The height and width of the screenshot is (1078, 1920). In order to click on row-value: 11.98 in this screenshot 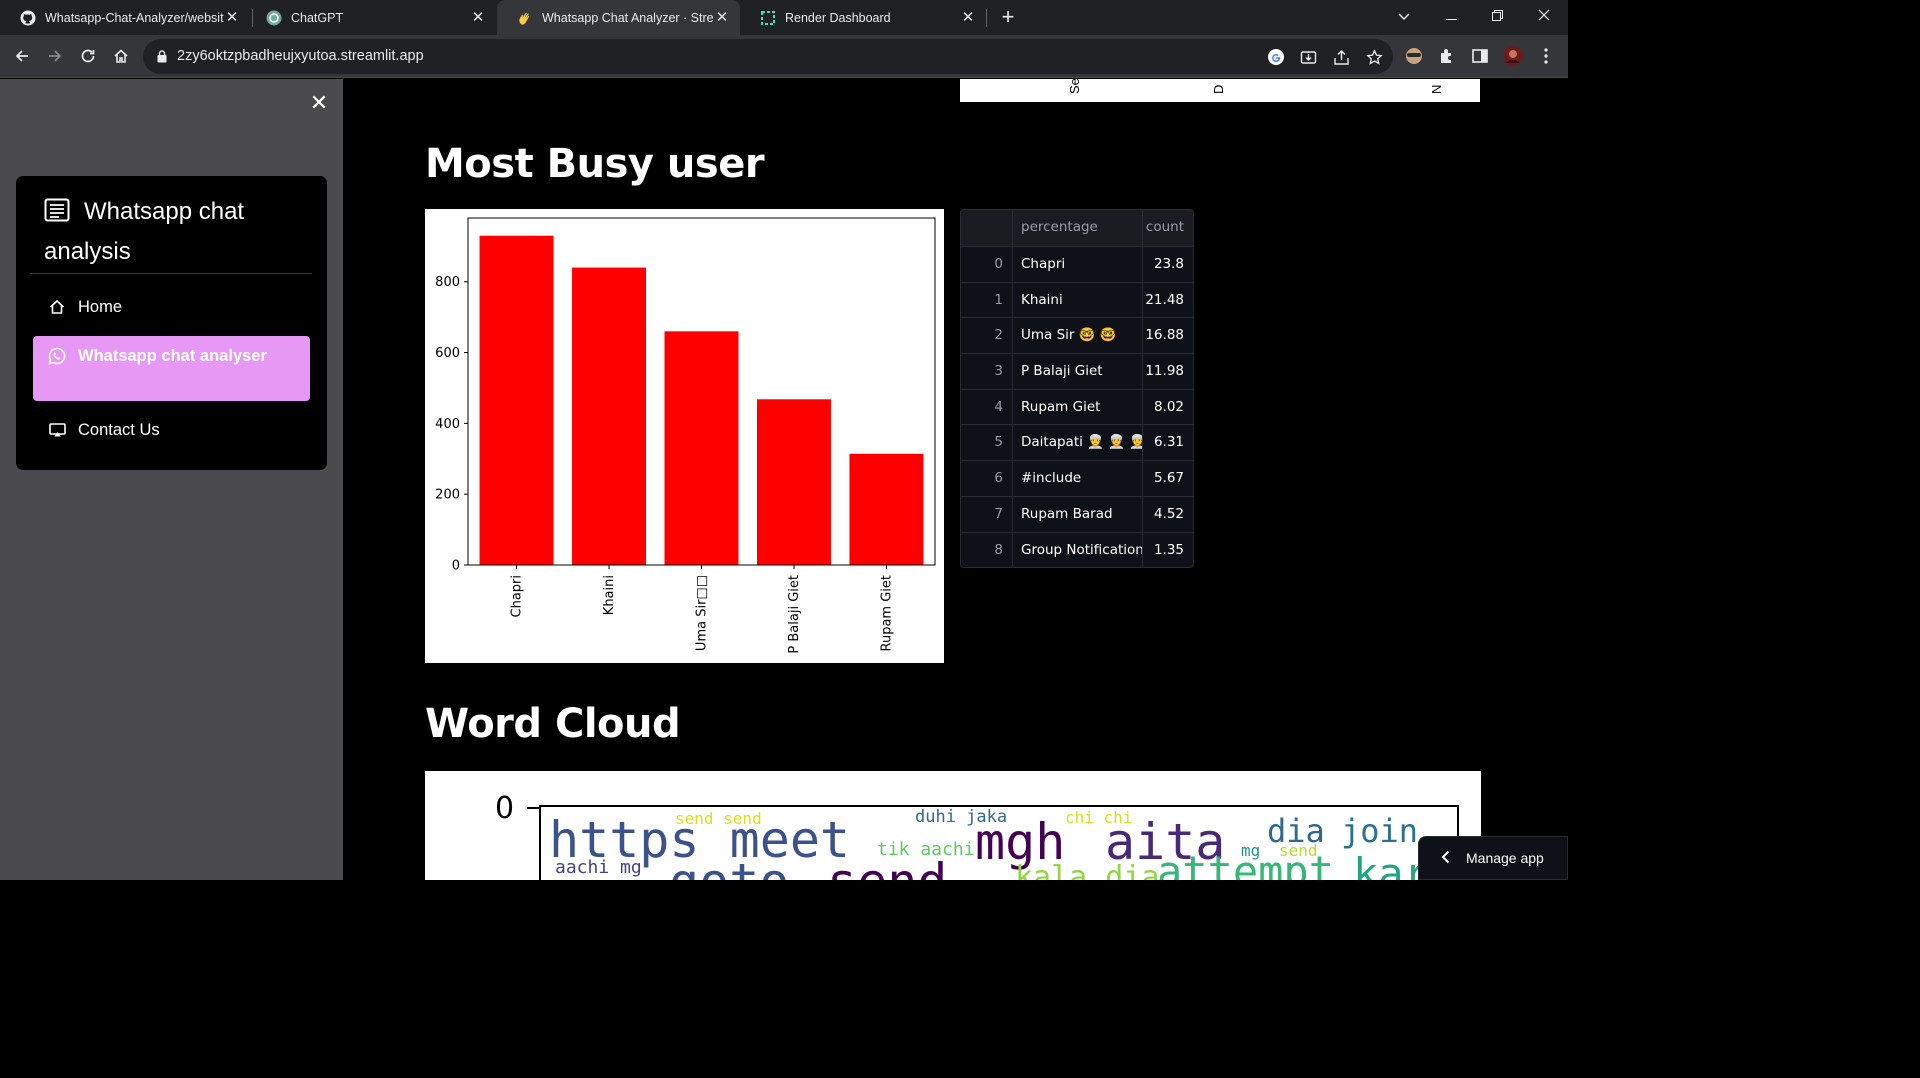, I will do `click(1164, 371)`.